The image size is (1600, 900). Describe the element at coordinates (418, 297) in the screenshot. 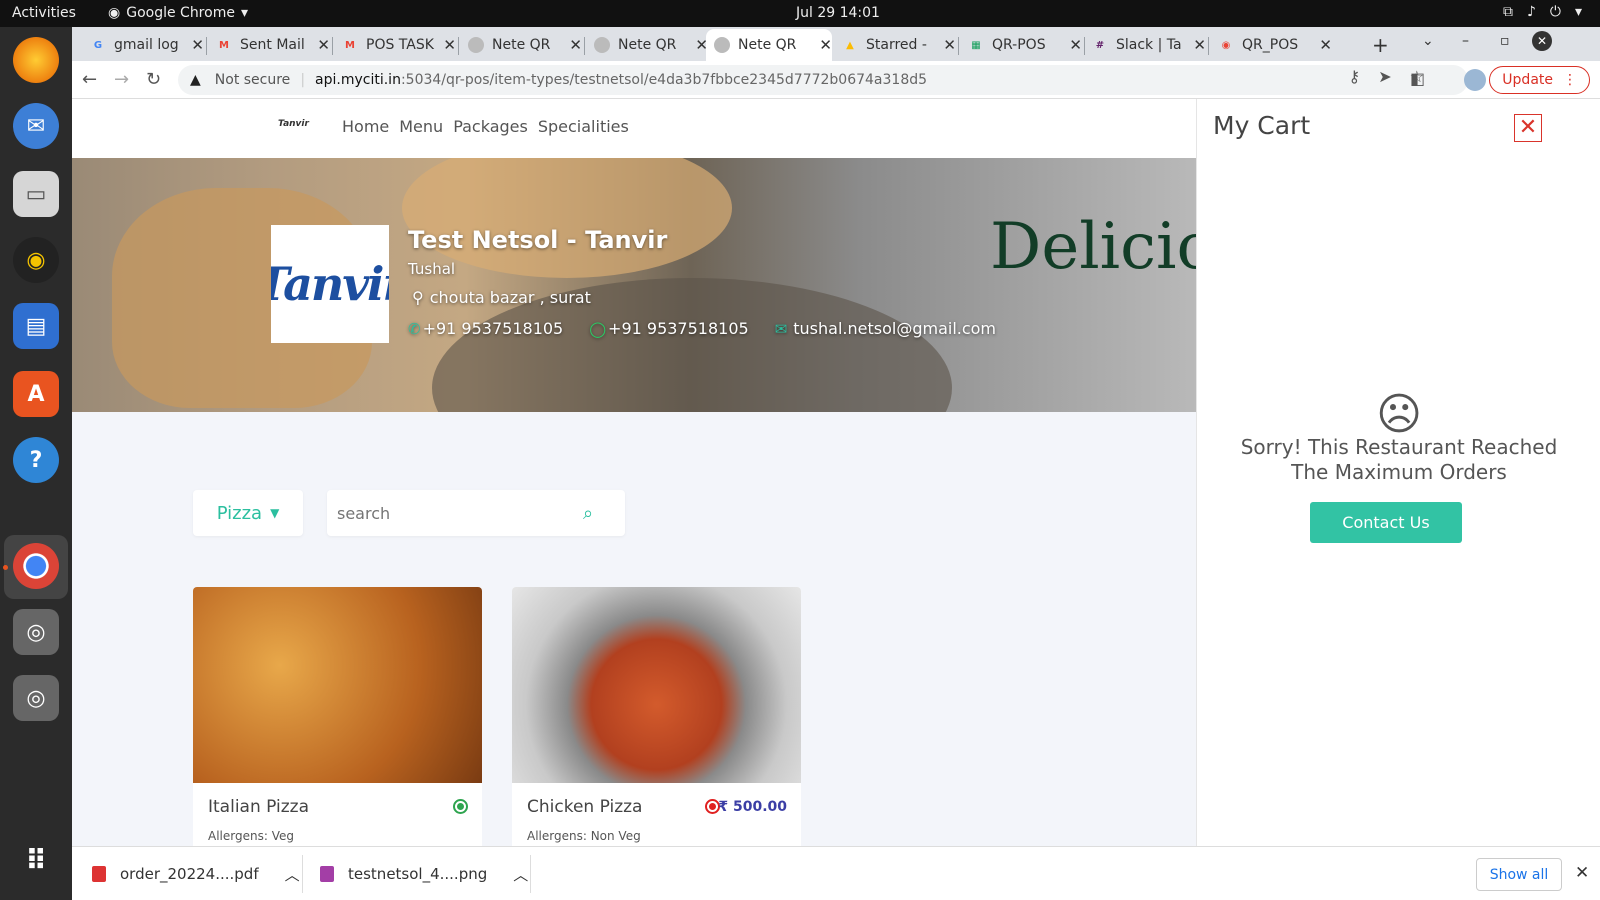

I see `location-pin-icon: ⚲` at that location.